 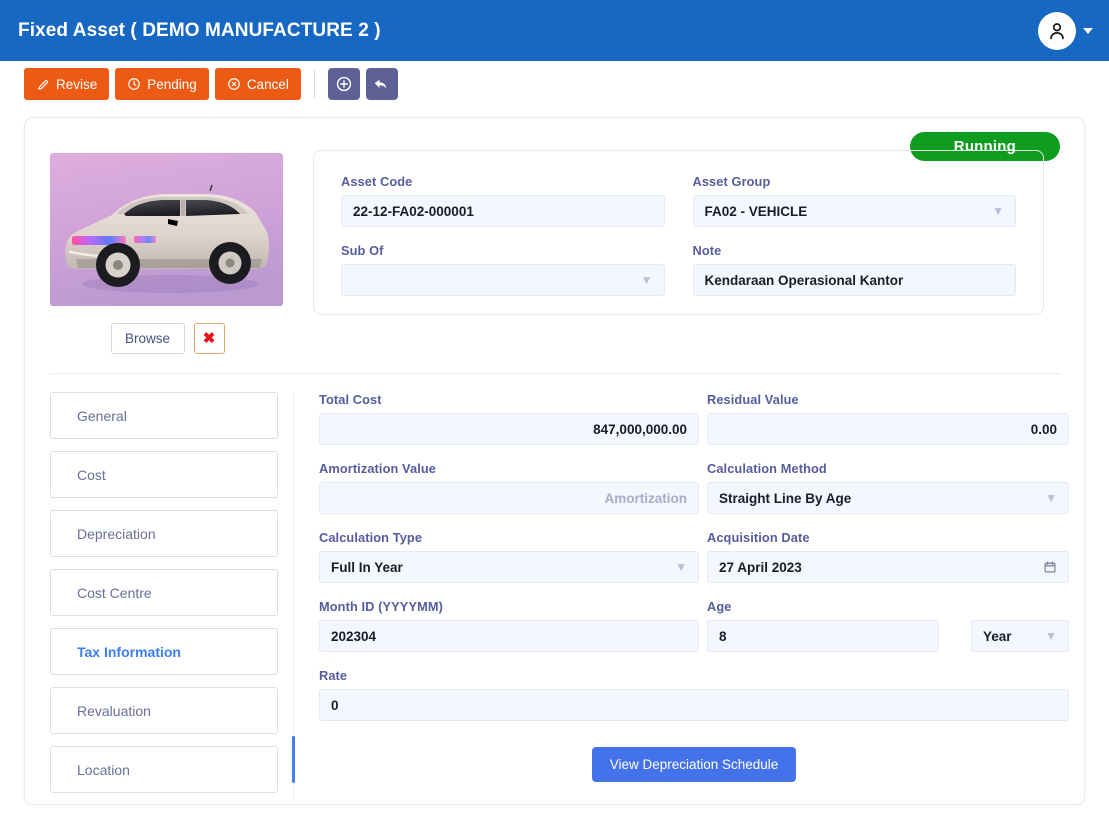 What do you see at coordinates (1020, 636) in the screenshot?
I see `age-unit-select: Year ▼` at bounding box center [1020, 636].